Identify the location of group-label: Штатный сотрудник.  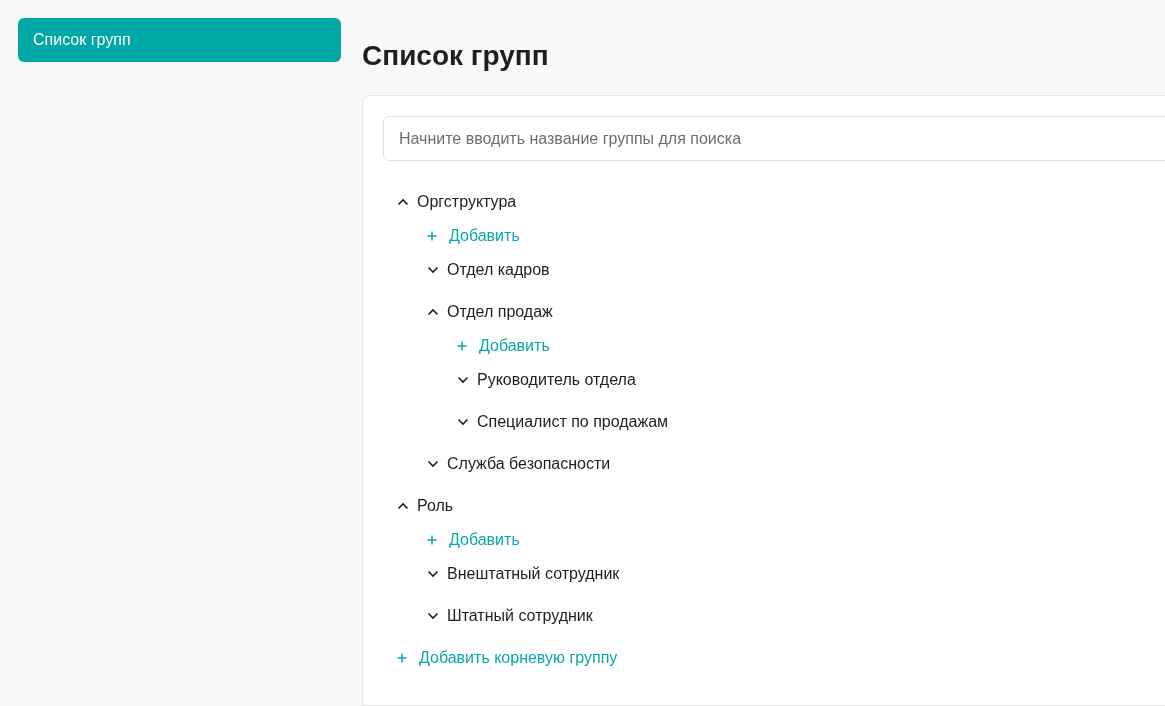
(520, 616).